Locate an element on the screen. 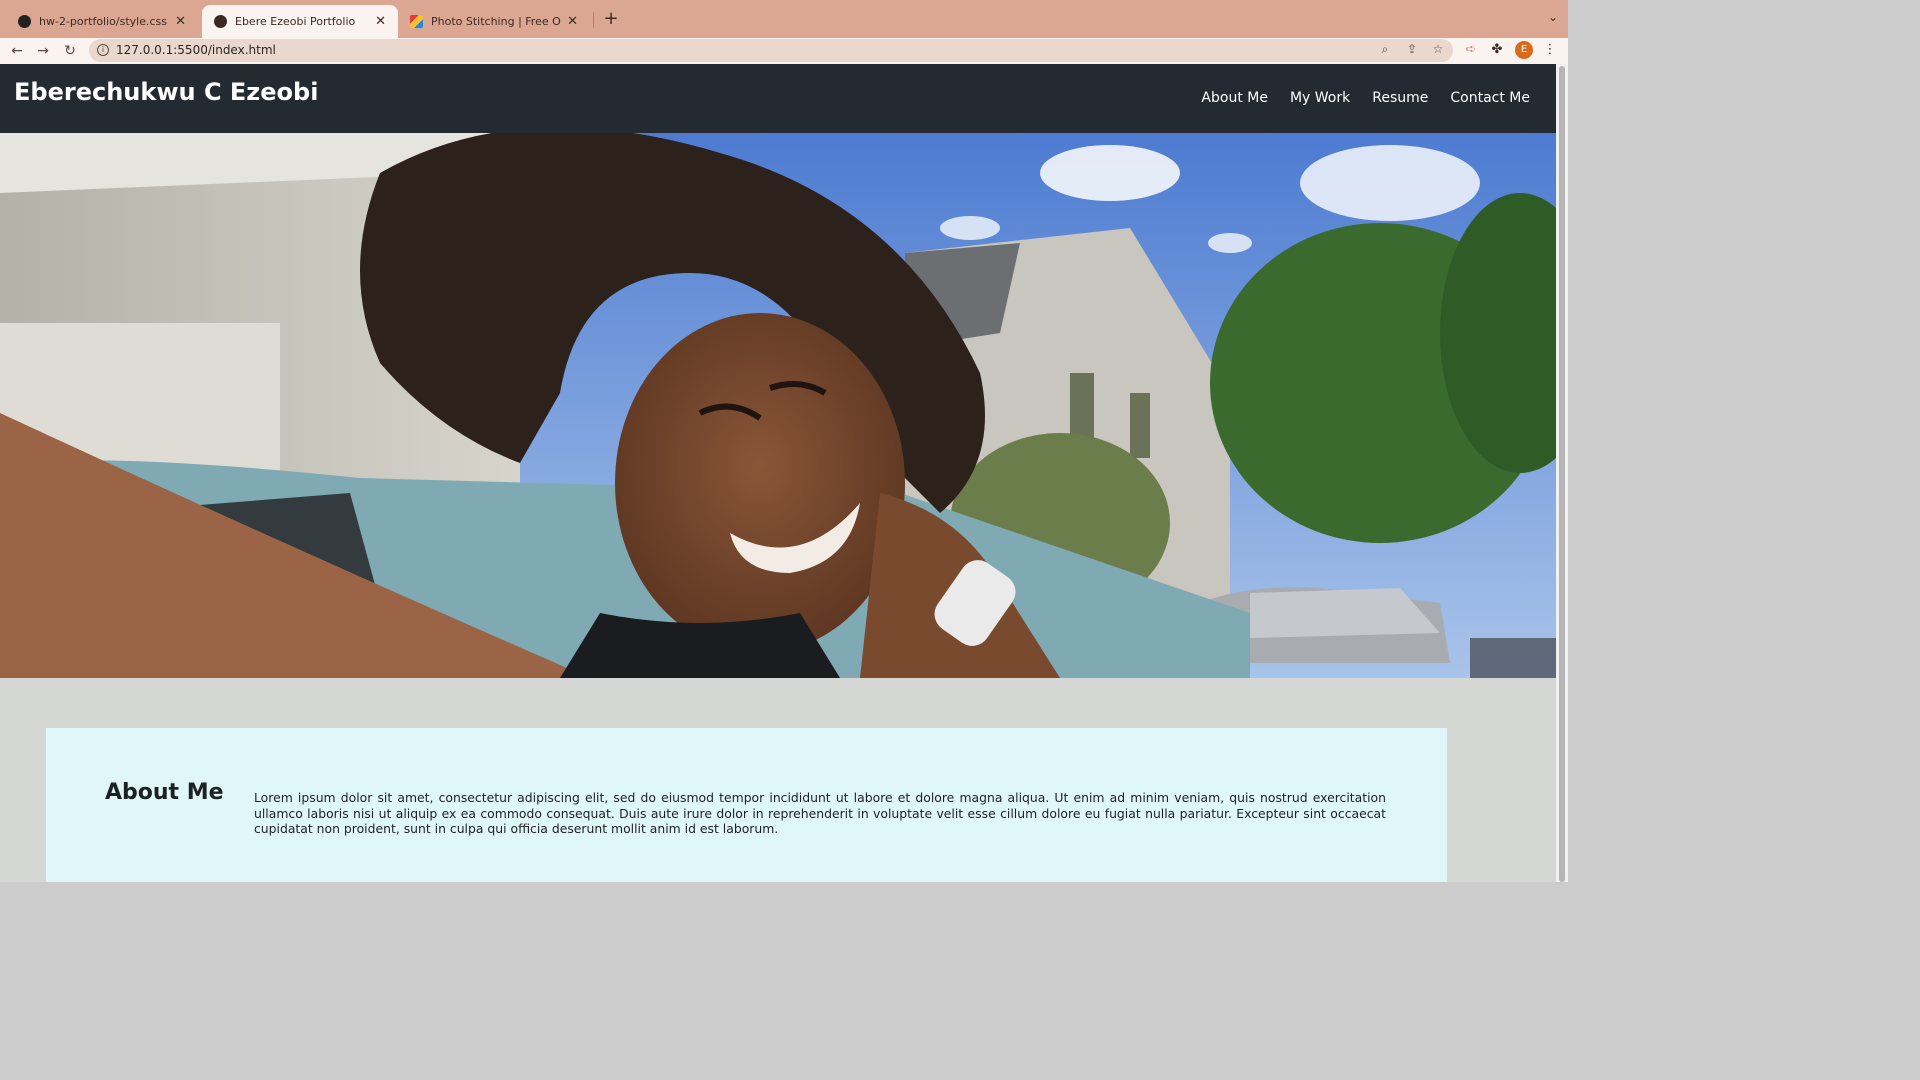  zoom-icon: ⌕ is located at coordinates (1385, 49).